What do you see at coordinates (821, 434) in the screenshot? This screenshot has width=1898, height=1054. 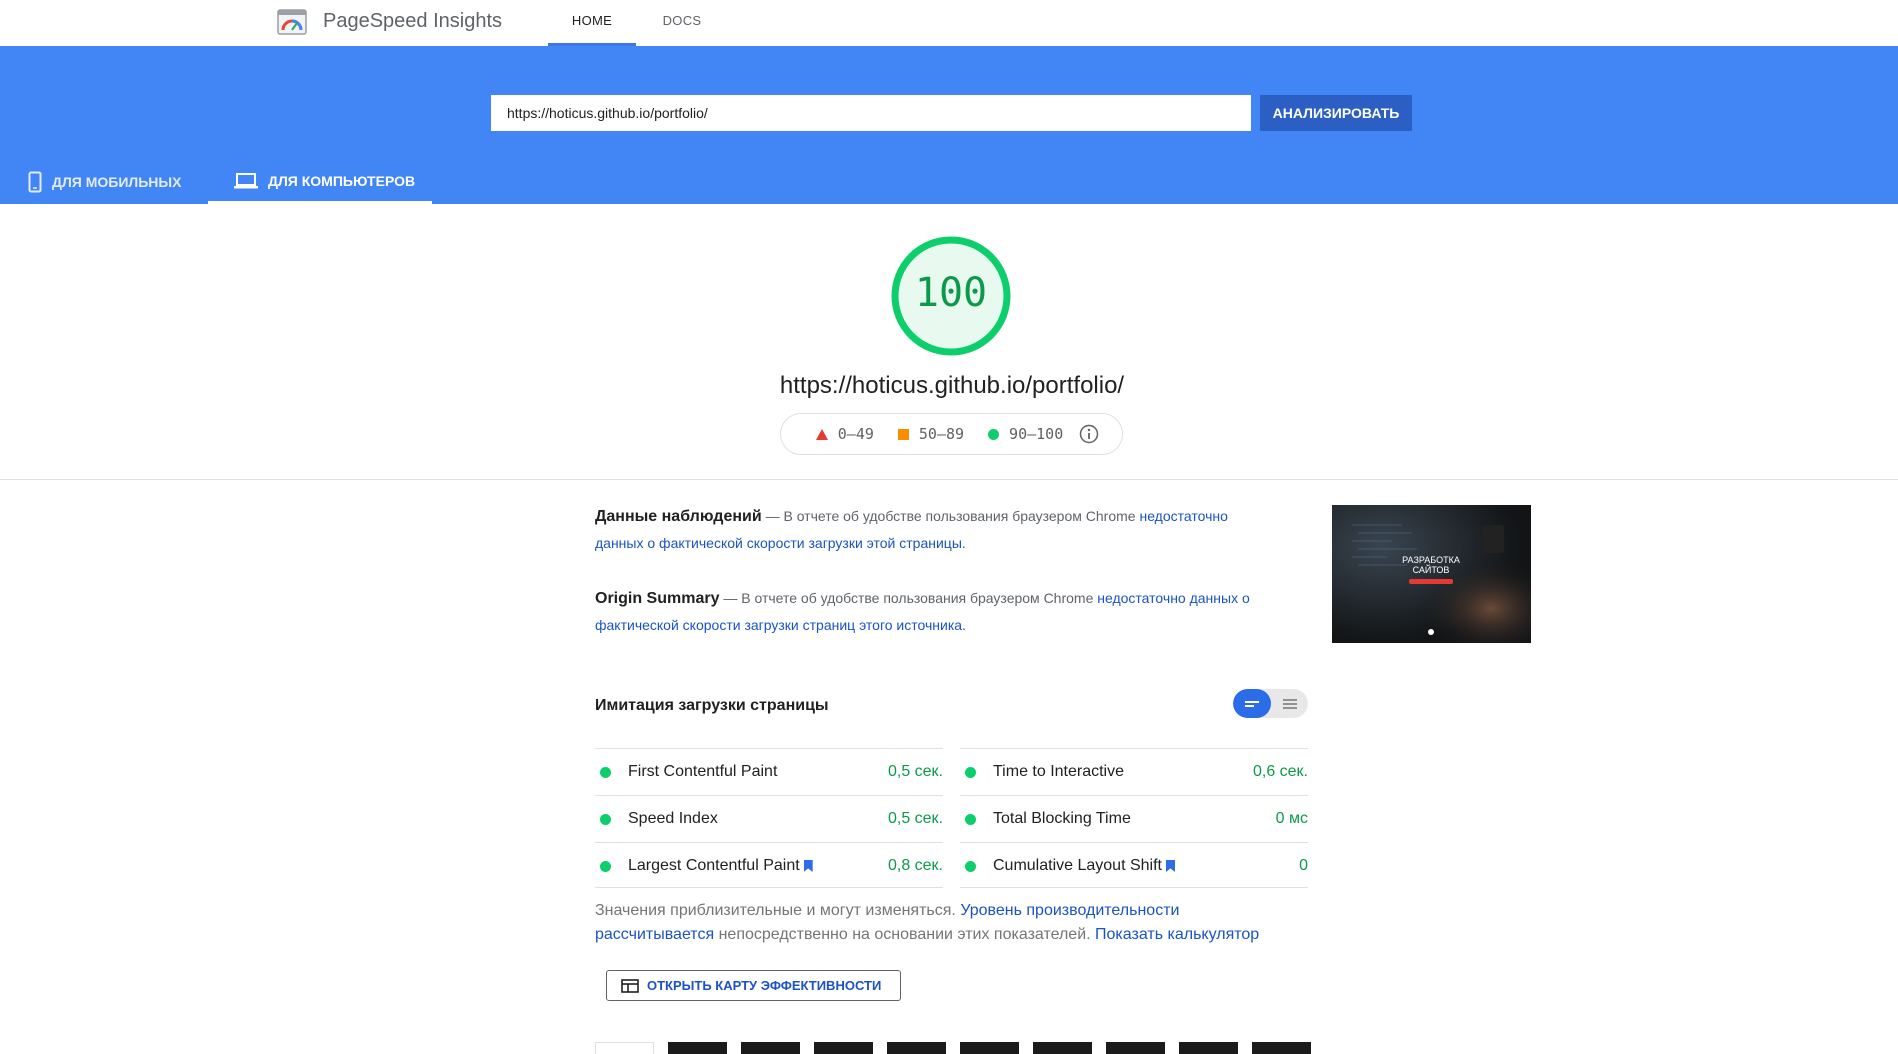 I see `triangle-icon` at bounding box center [821, 434].